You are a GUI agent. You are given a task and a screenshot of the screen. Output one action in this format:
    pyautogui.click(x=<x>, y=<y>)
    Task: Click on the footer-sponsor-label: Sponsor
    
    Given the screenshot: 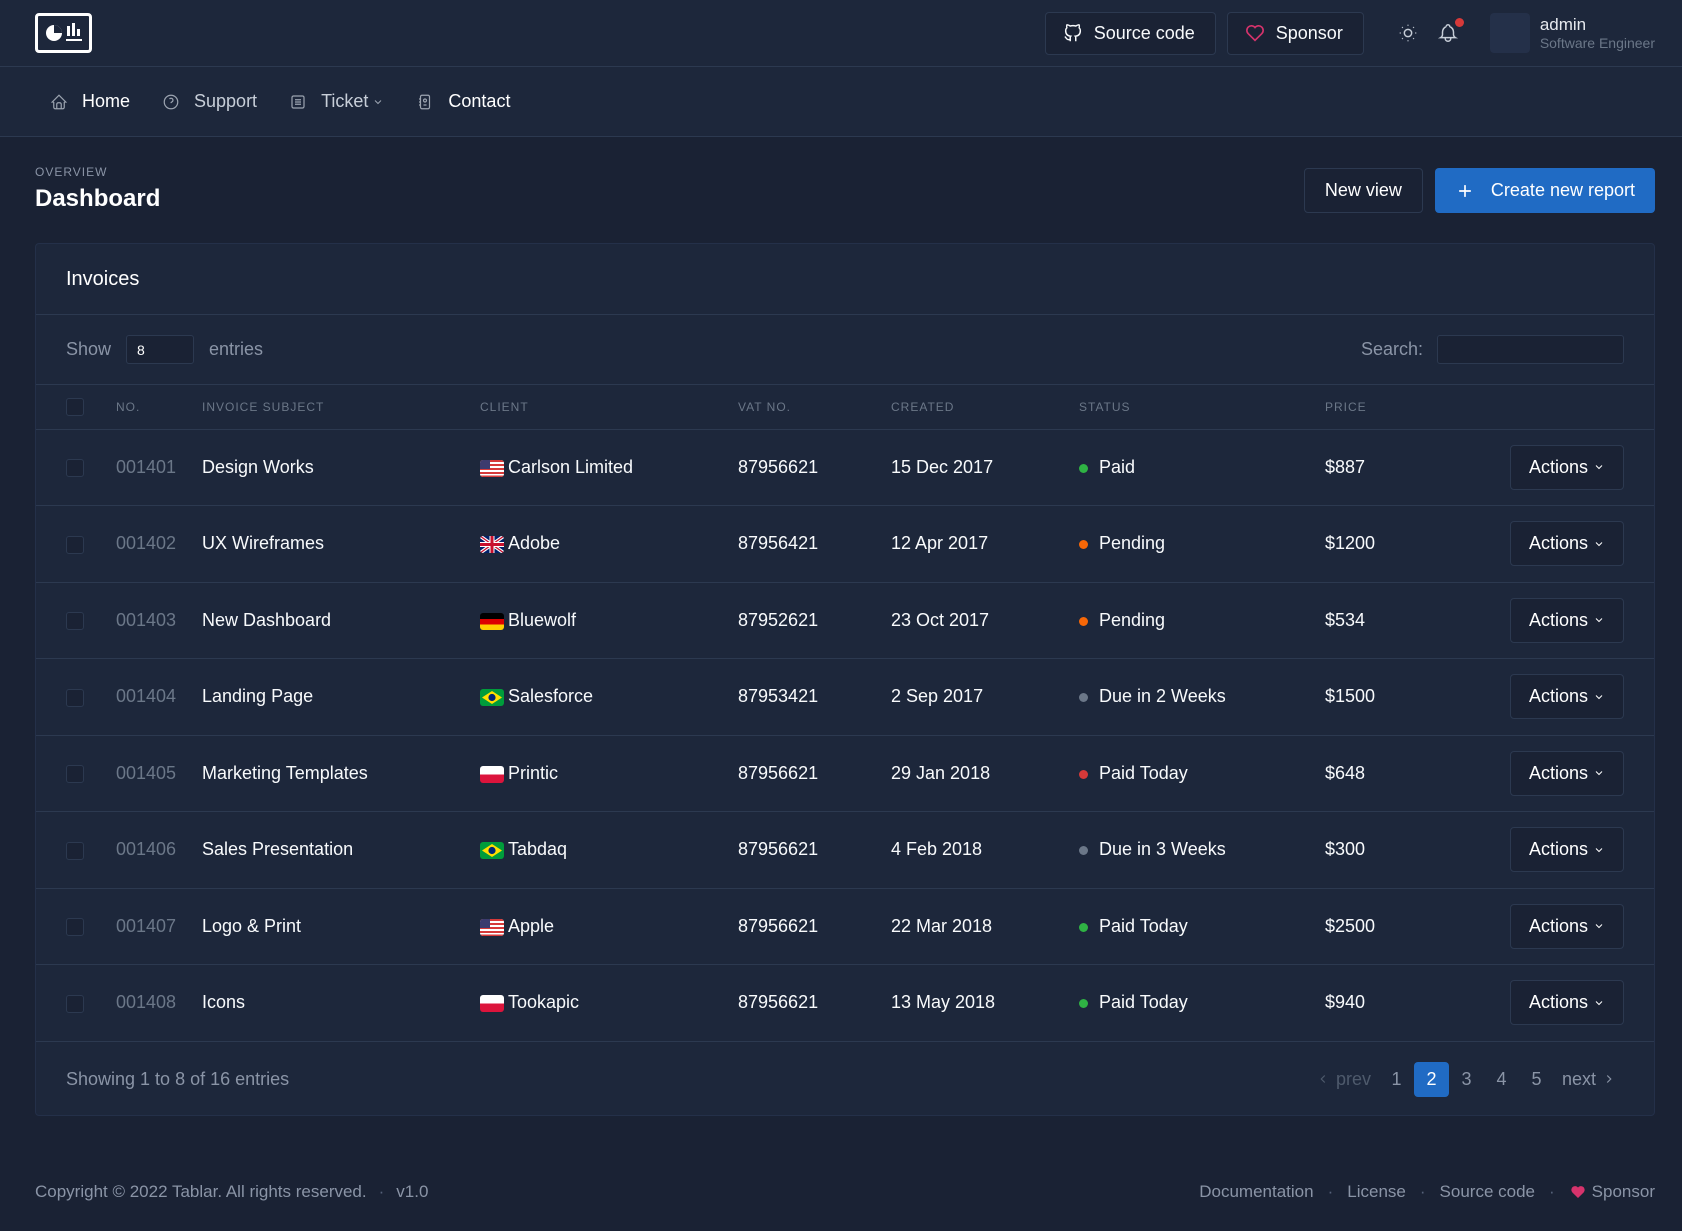 What is the action you would take?
    pyautogui.click(x=1623, y=1191)
    